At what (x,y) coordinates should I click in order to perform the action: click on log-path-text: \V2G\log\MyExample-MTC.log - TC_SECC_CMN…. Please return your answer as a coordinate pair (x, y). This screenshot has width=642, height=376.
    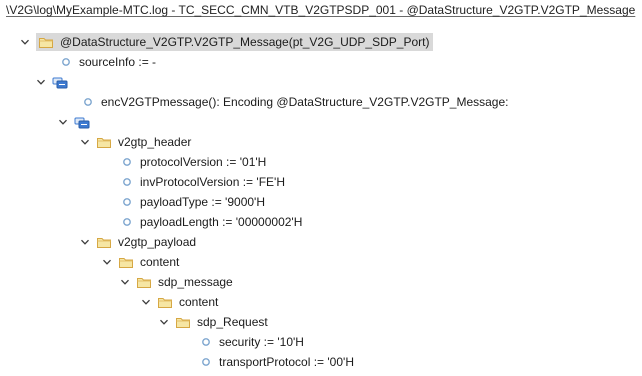
    Looking at the image, I should click on (321, 10).